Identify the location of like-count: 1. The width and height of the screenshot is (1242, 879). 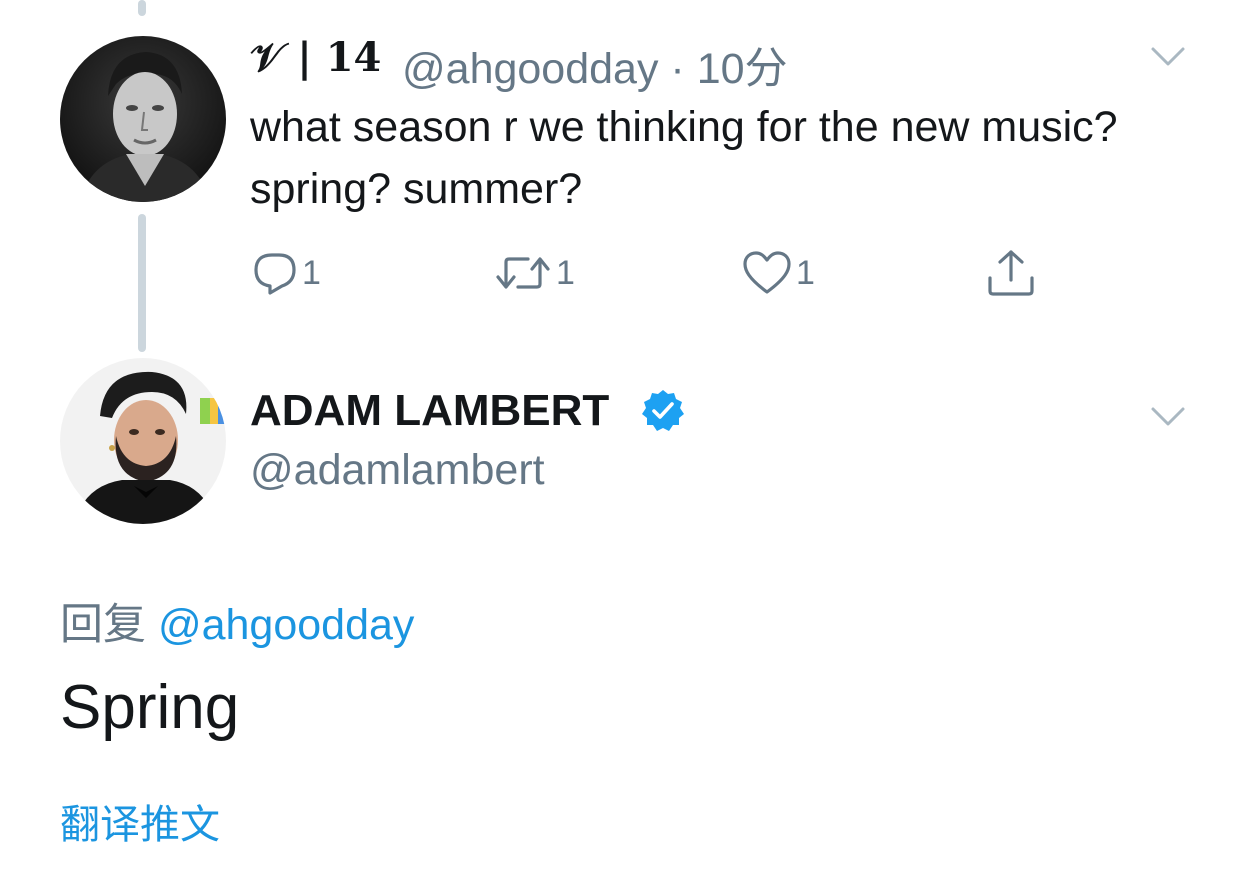
(805, 272).